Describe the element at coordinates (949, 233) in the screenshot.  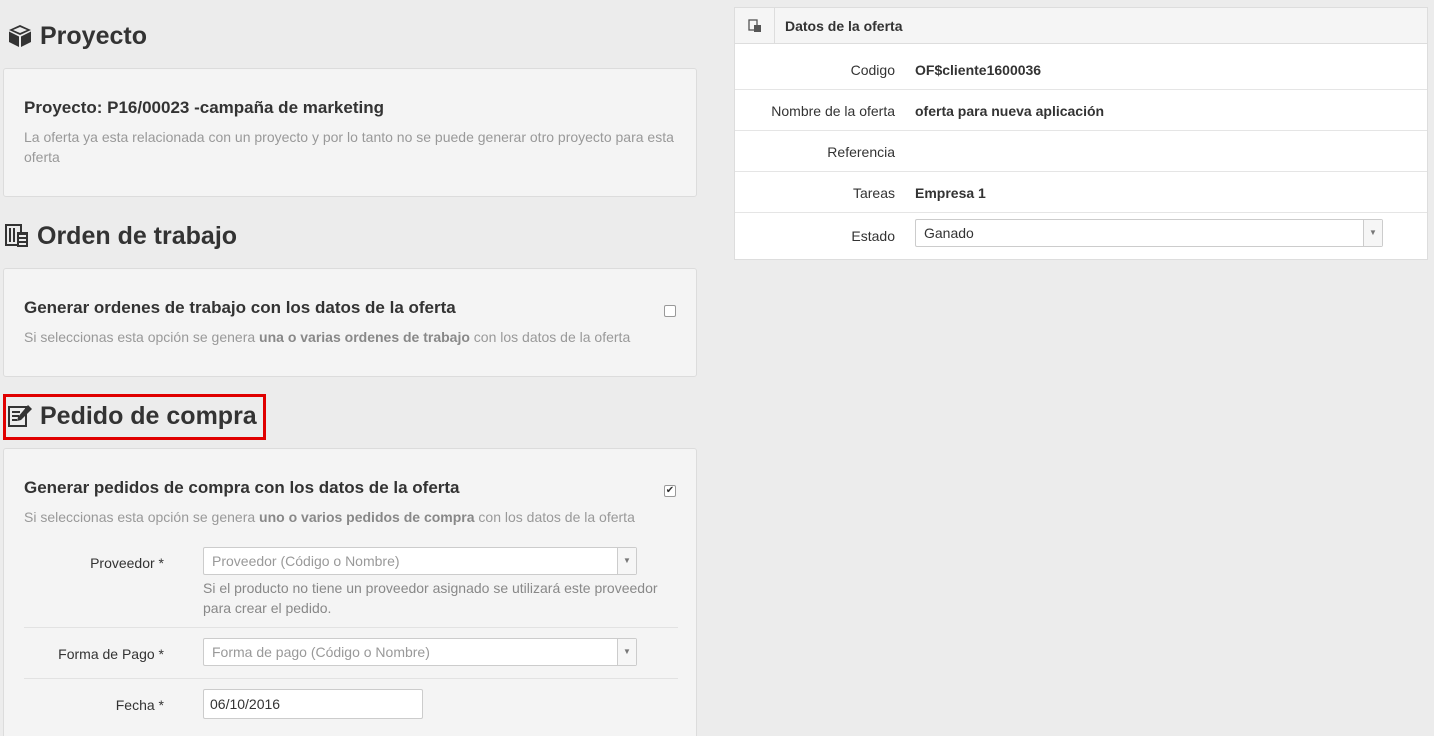
I see `estado-value: Ganado` at that location.